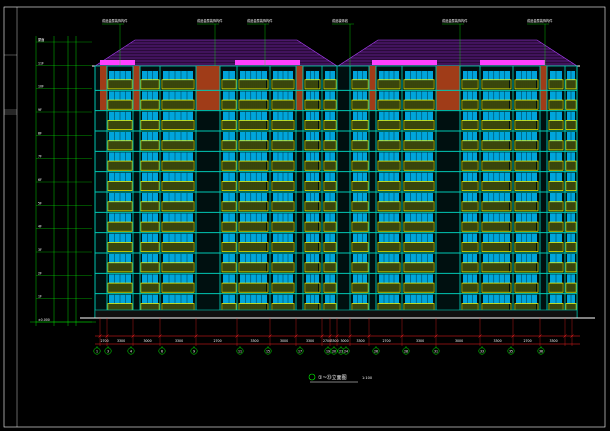 Image resolution: width=610 pixels, height=431 pixels. Describe the element at coordinates (340, 378) in the screenshot. I see `drawing-title-block: ①~㉝立面图 1:100` at that location.